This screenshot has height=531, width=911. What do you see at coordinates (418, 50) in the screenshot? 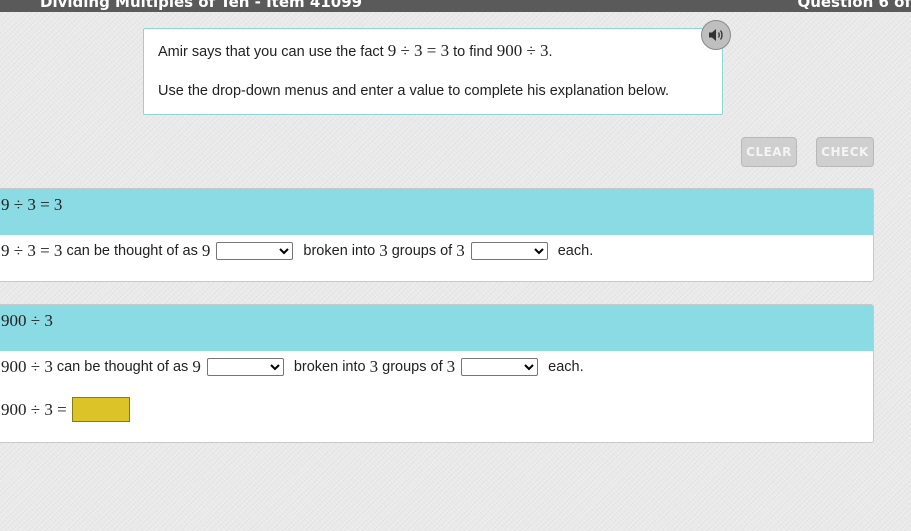
I see `prompt-fact-math: 9 ÷ 3 = 3` at bounding box center [418, 50].